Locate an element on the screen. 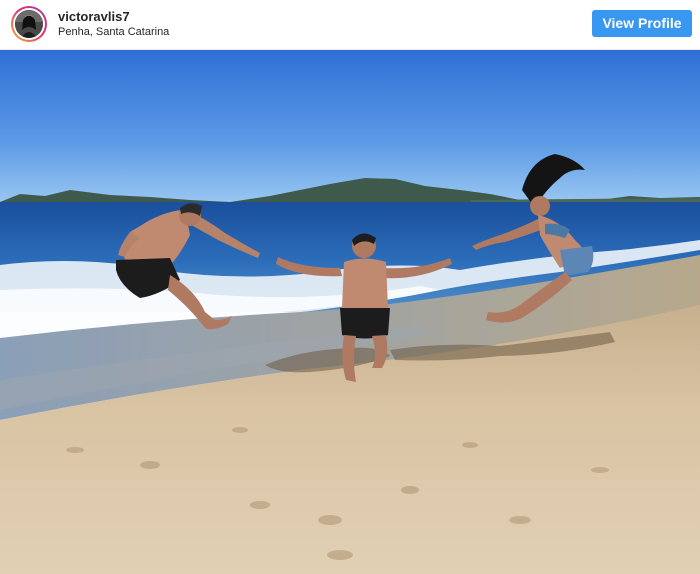  avatar is located at coordinates (29, 24).